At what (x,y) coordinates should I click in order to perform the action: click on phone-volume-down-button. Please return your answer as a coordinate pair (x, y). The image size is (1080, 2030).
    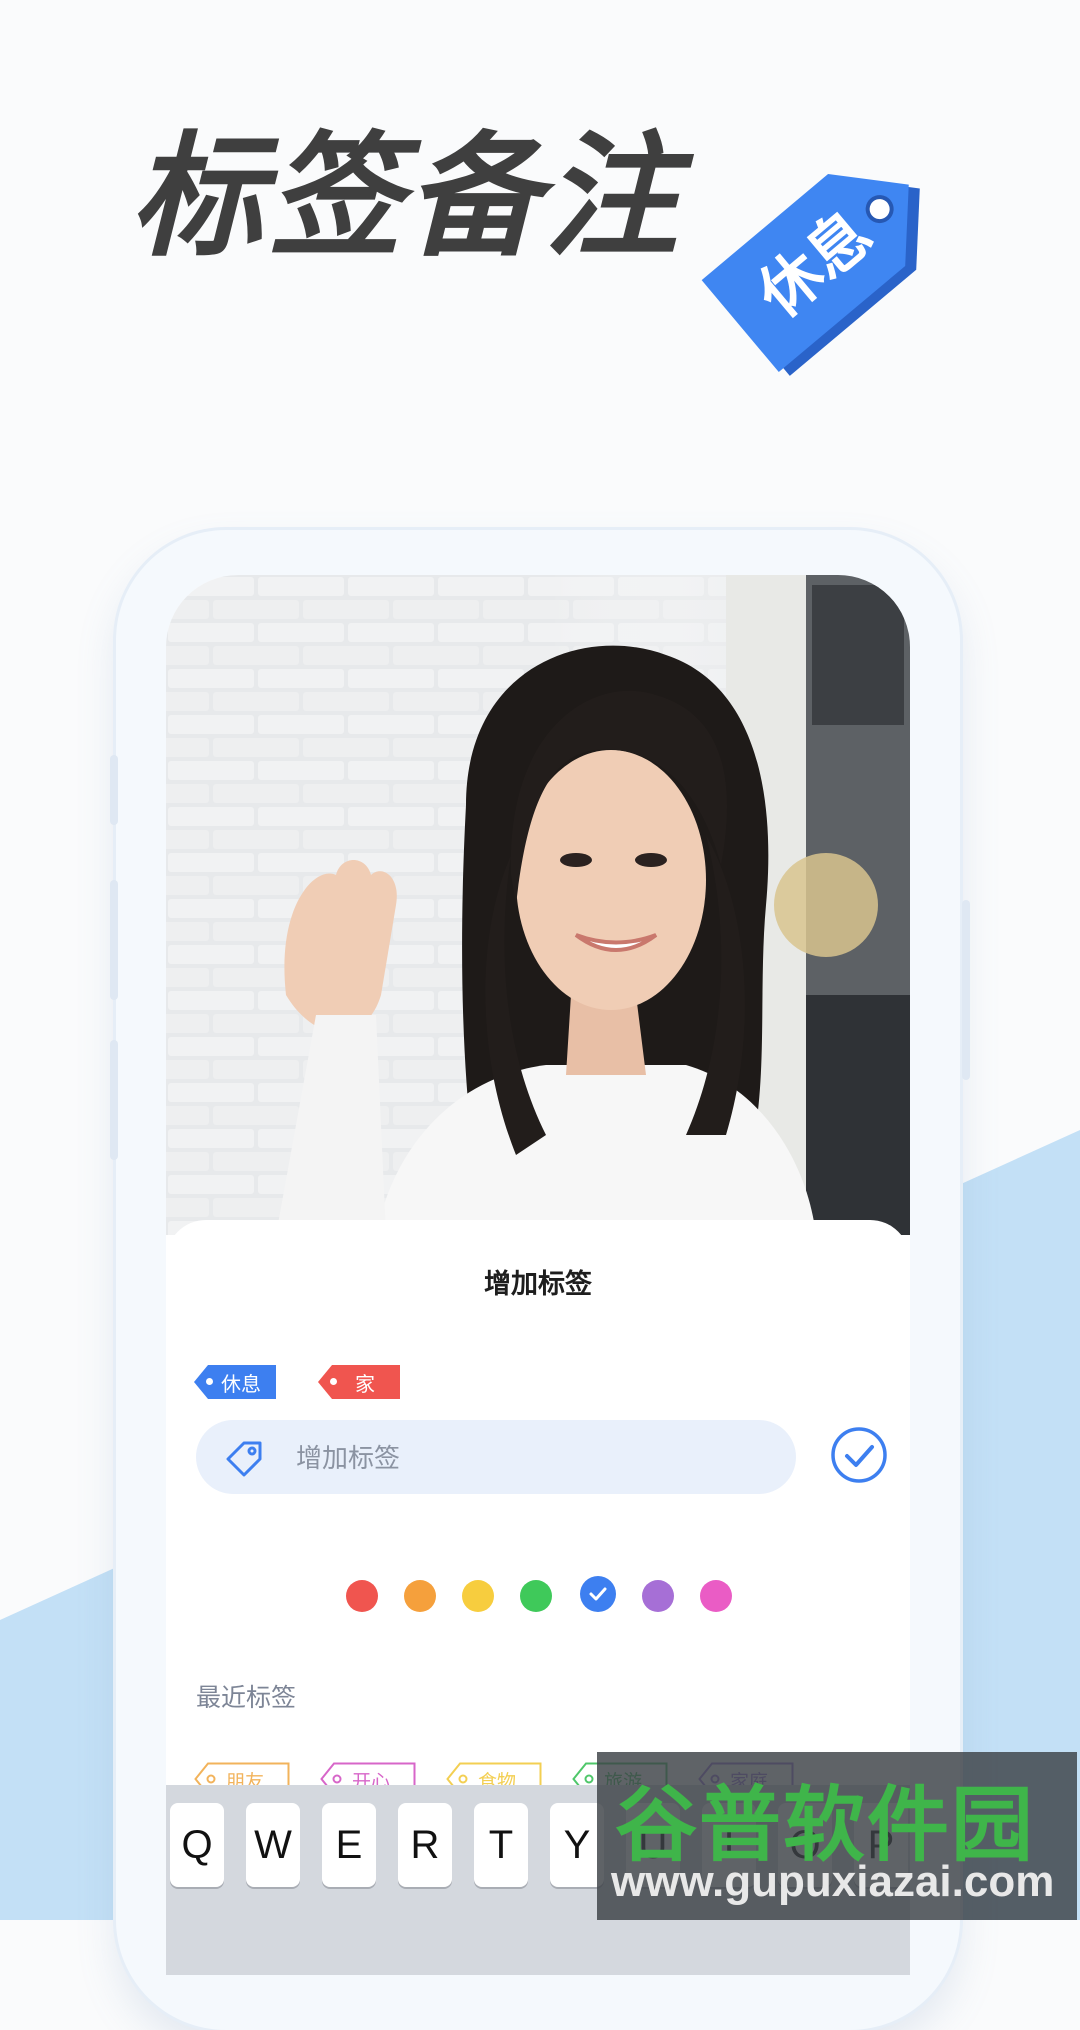
    Looking at the image, I should click on (114, 1100).